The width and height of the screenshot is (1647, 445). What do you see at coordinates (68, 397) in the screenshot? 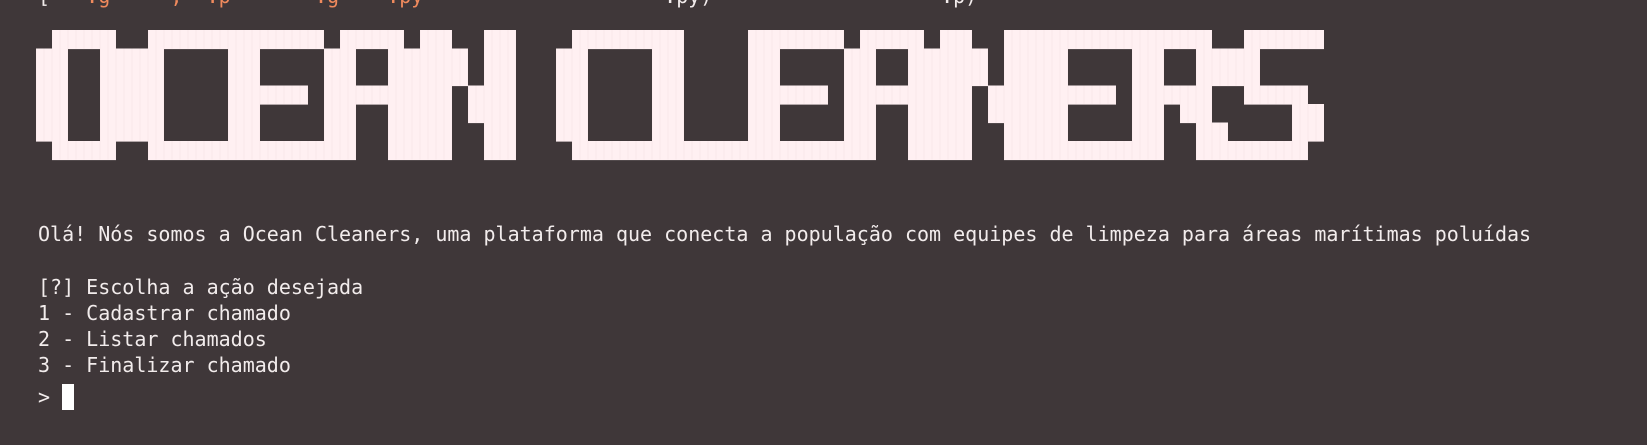
I see `text-cursor` at bounding box center [68, 397].